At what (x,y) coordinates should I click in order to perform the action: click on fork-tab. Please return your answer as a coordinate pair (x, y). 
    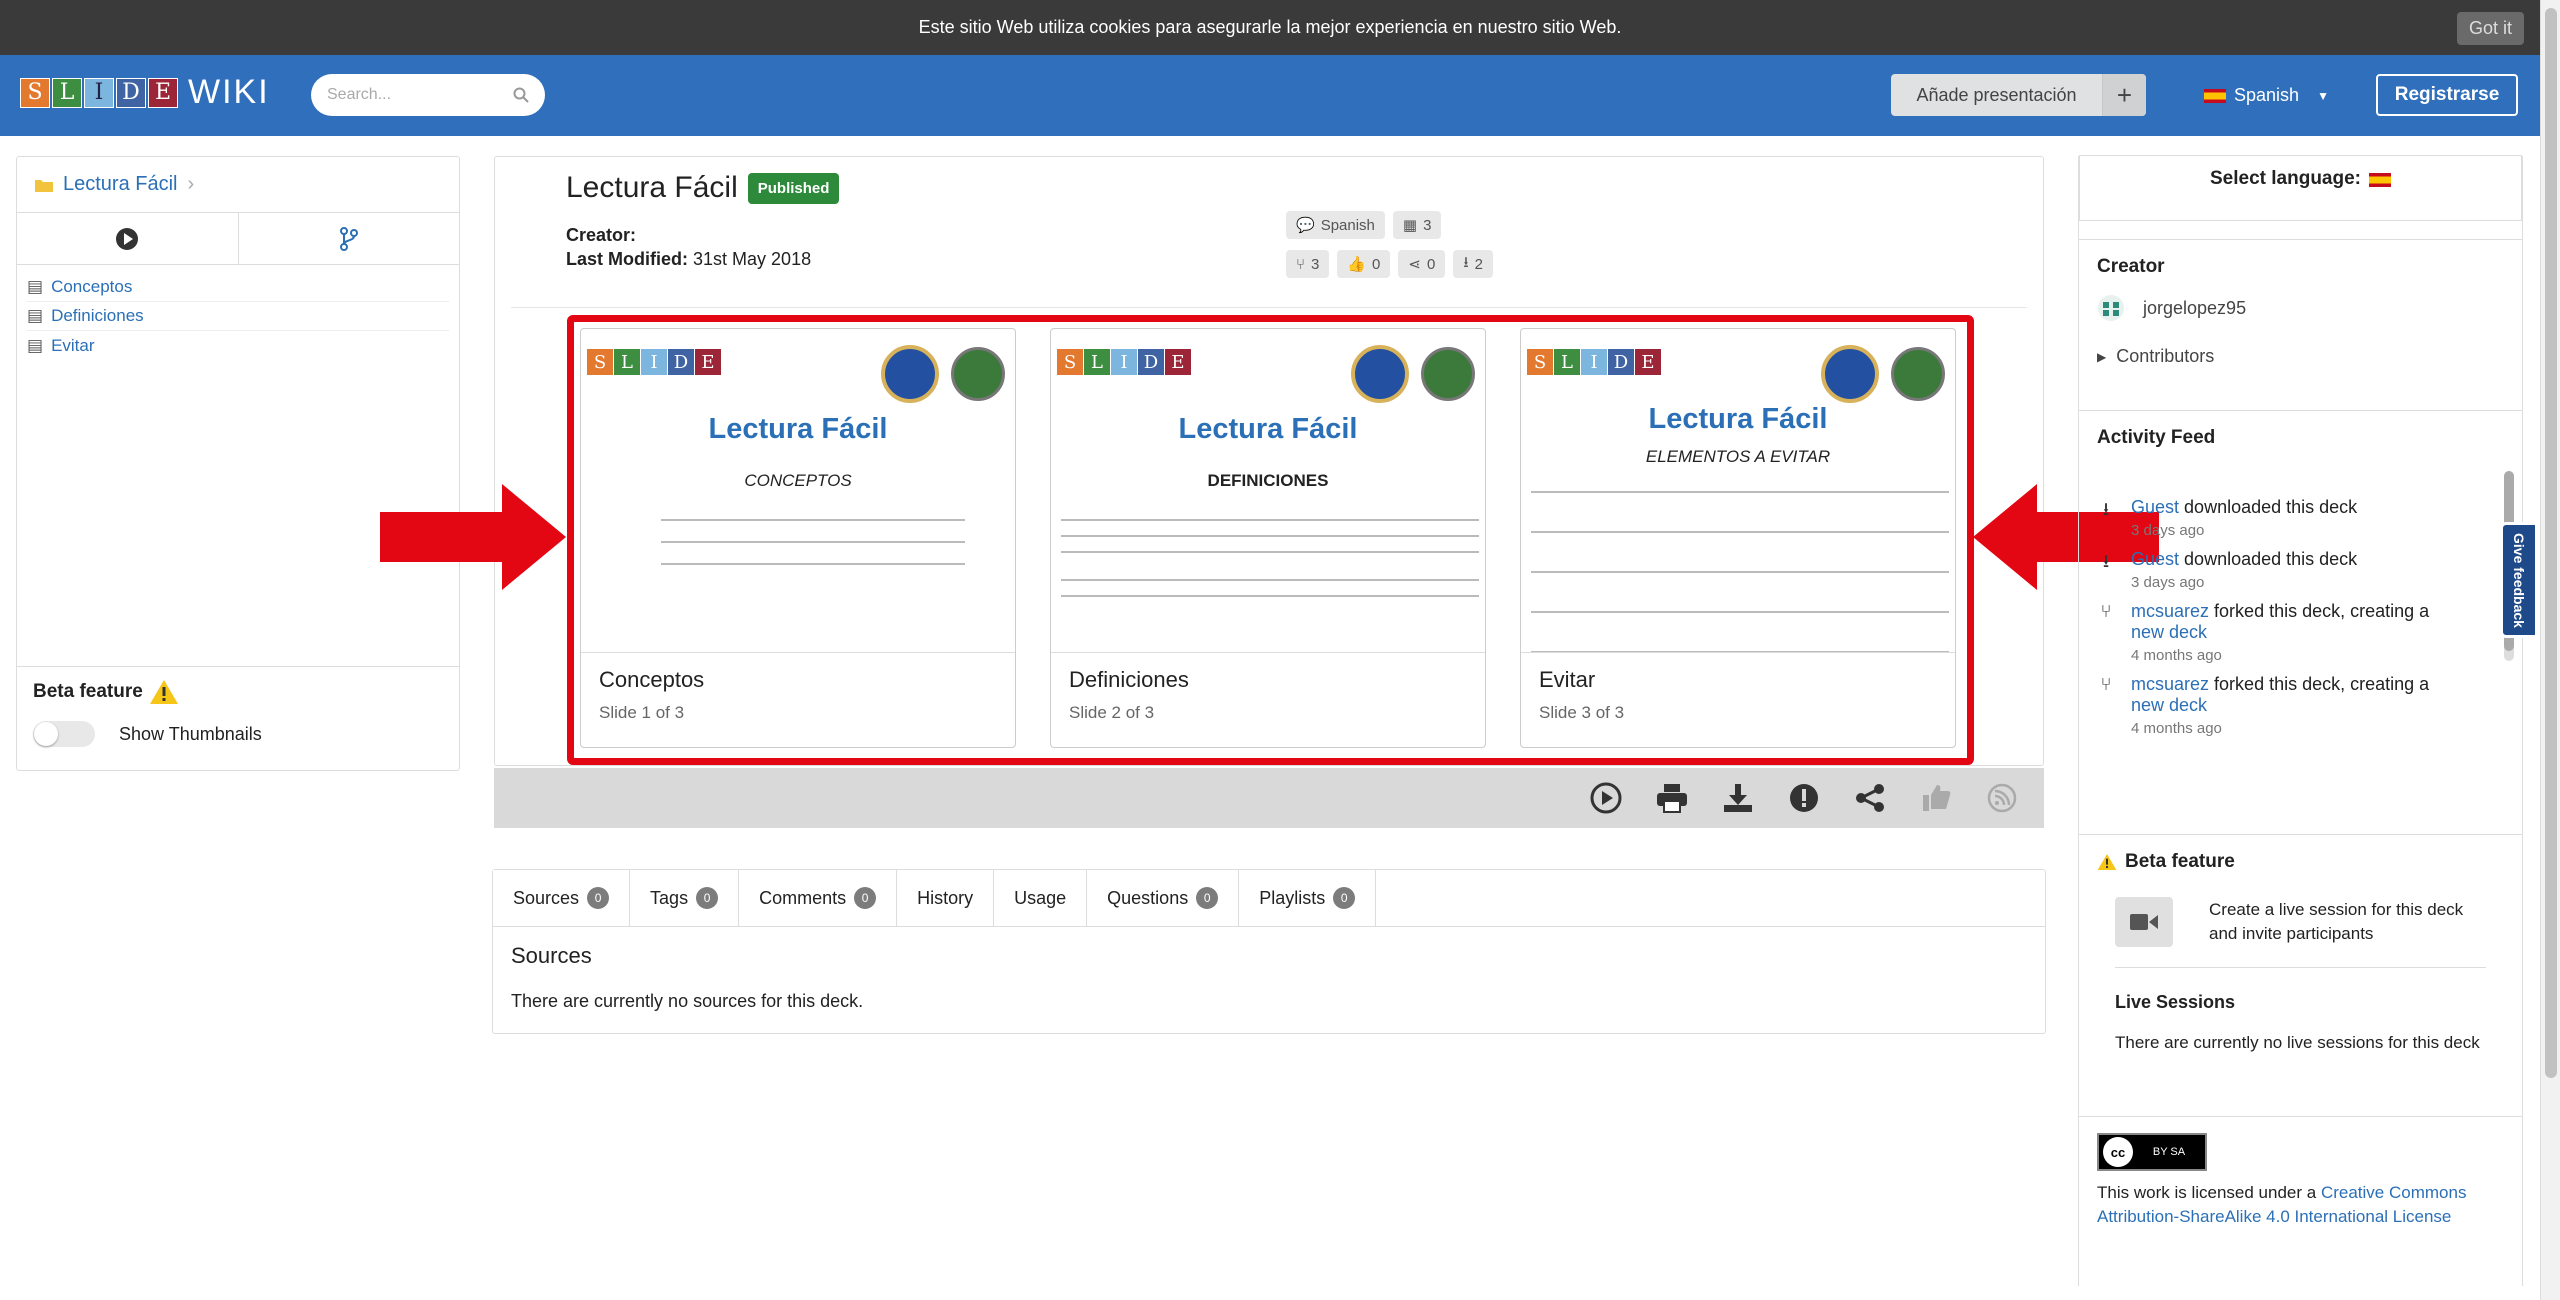
    Looking at the image, I should click on (349, 238).